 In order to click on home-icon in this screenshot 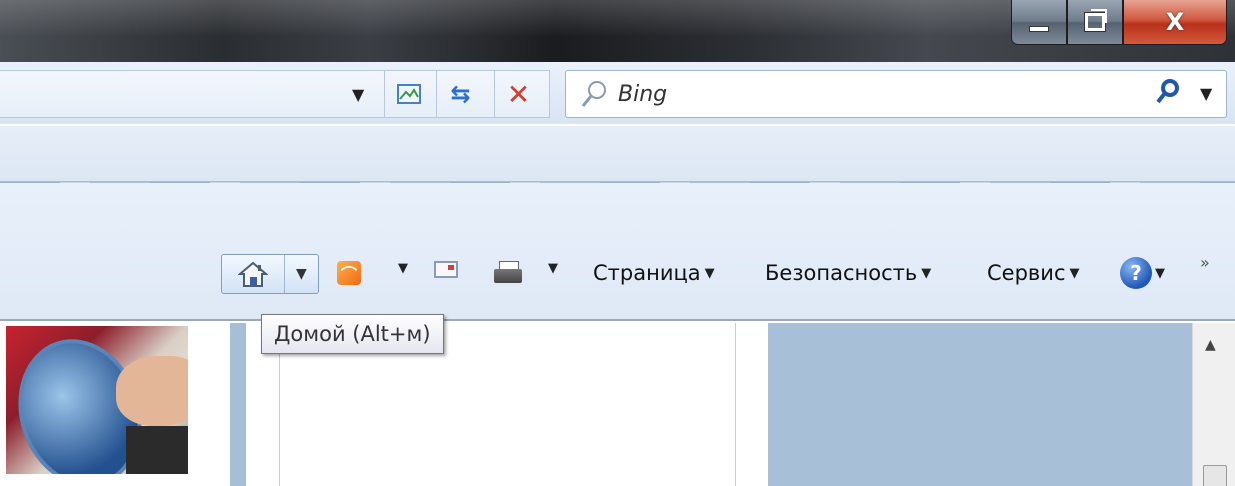, I will do `click(252, 274)`.